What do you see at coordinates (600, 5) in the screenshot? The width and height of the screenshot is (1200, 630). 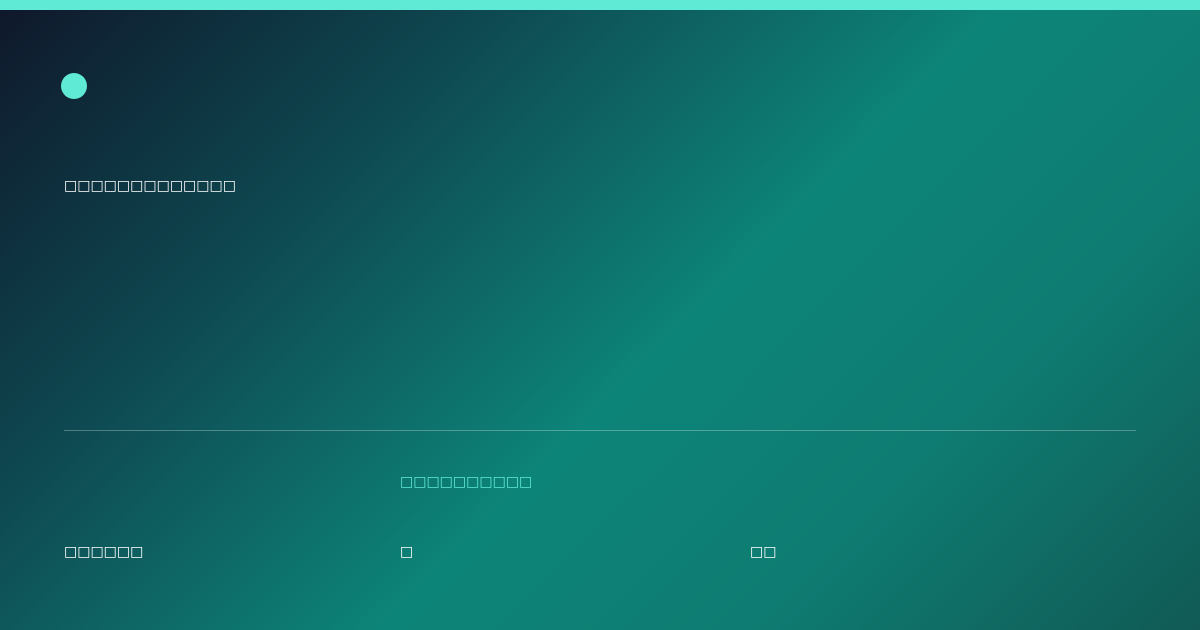 I see `top-accent-bar` at bounding box center [600, 5].